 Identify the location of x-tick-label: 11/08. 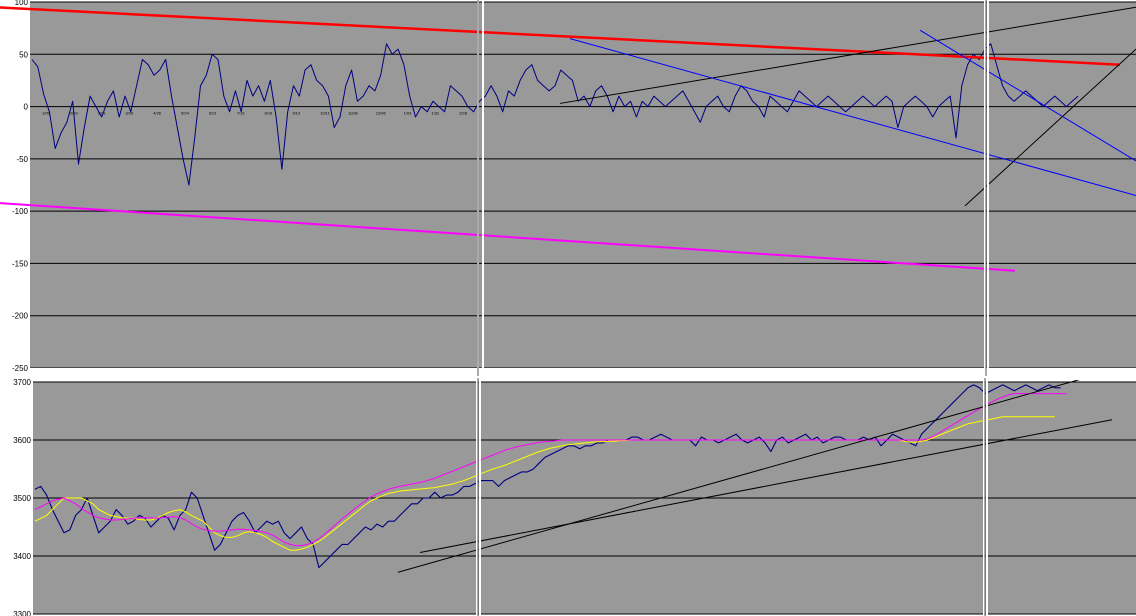
(353, 113).